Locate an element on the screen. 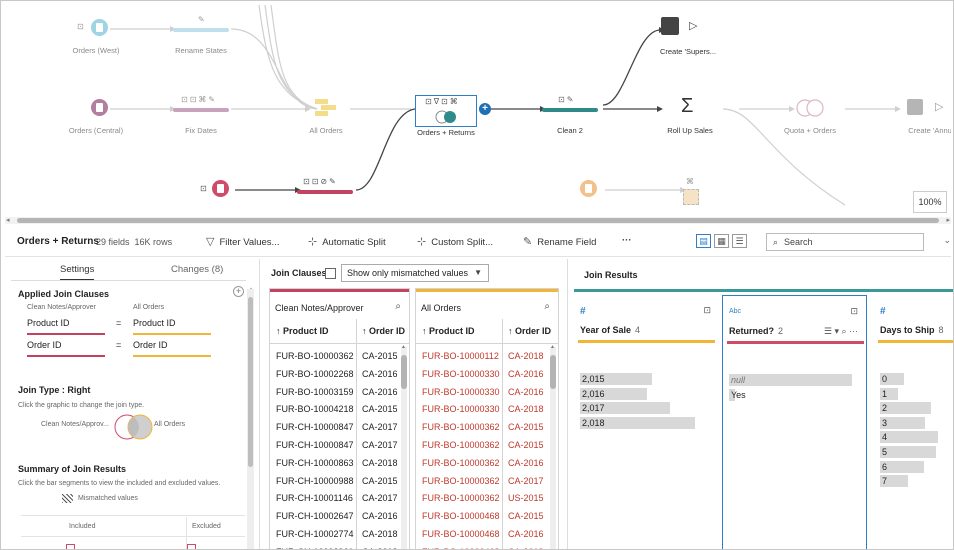 This screenshot has width=954, height=550. table-row: FUR-CH-10002774 CA-2018 is located at coordinates (339, 535).